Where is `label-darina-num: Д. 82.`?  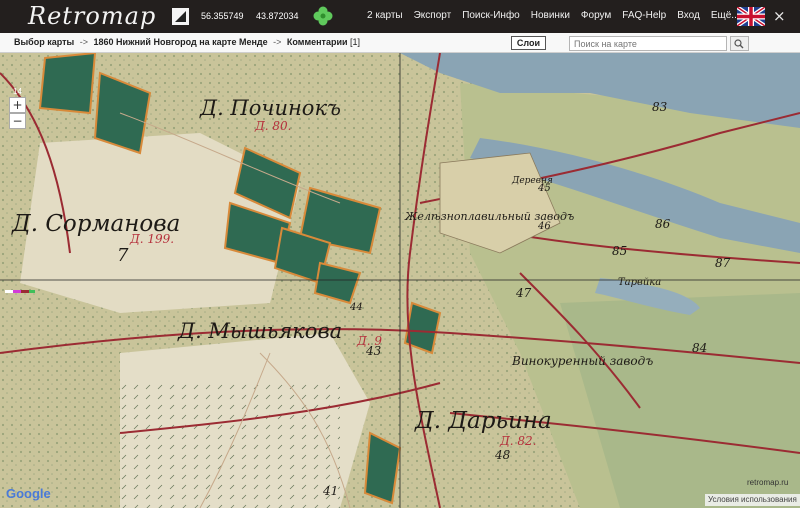 label-darina-num: Д. 82. is located at coordinates (517, 441).